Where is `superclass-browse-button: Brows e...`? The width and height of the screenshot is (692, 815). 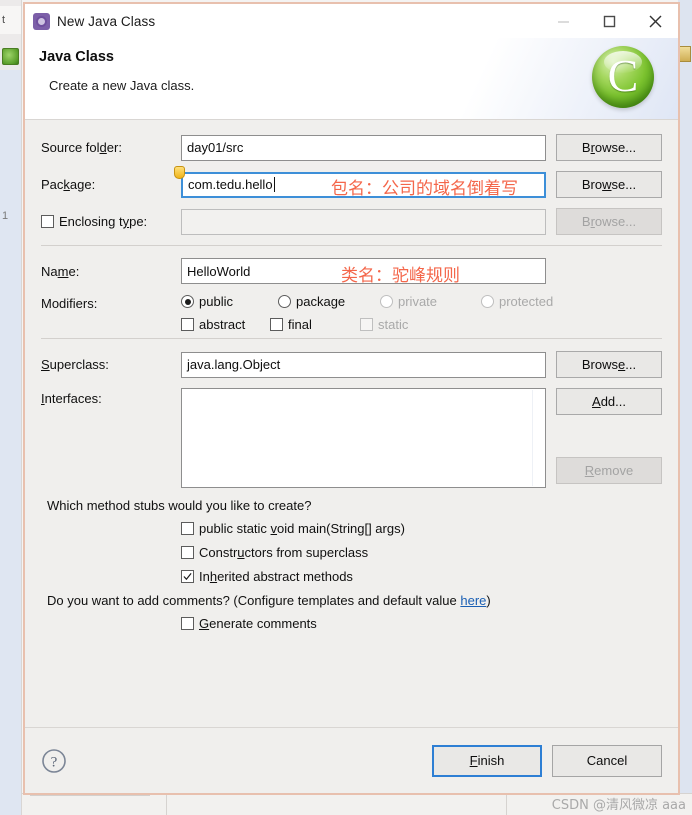
superclass-browse-button: Brows e... is located at coordinates (609, 364).